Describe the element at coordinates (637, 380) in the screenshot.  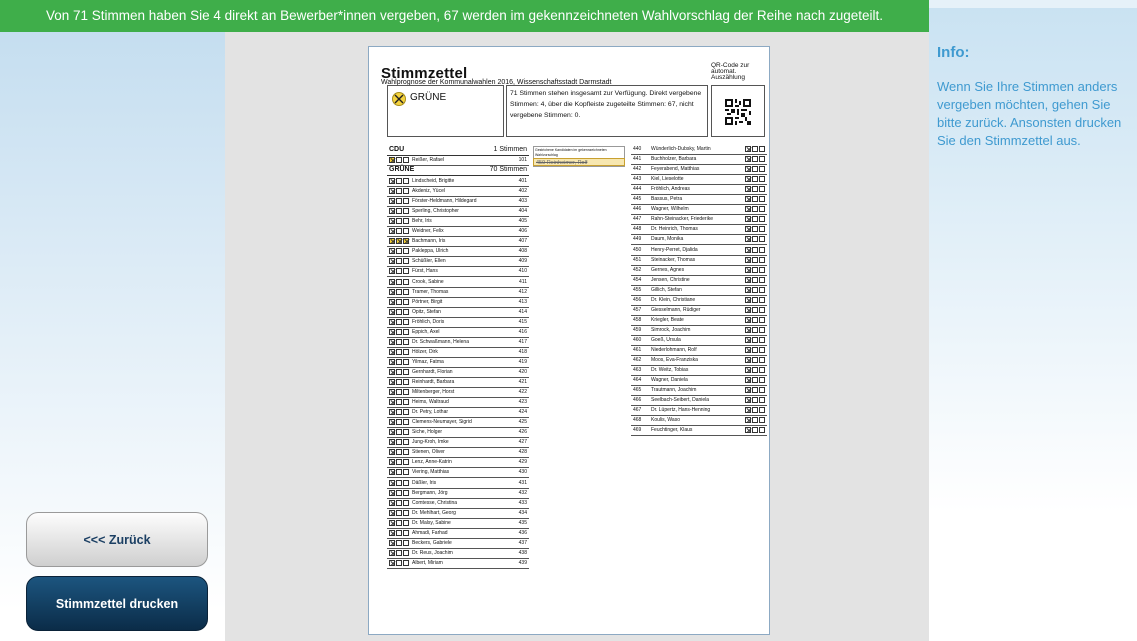
I see `candidate-number: 464` at that location.